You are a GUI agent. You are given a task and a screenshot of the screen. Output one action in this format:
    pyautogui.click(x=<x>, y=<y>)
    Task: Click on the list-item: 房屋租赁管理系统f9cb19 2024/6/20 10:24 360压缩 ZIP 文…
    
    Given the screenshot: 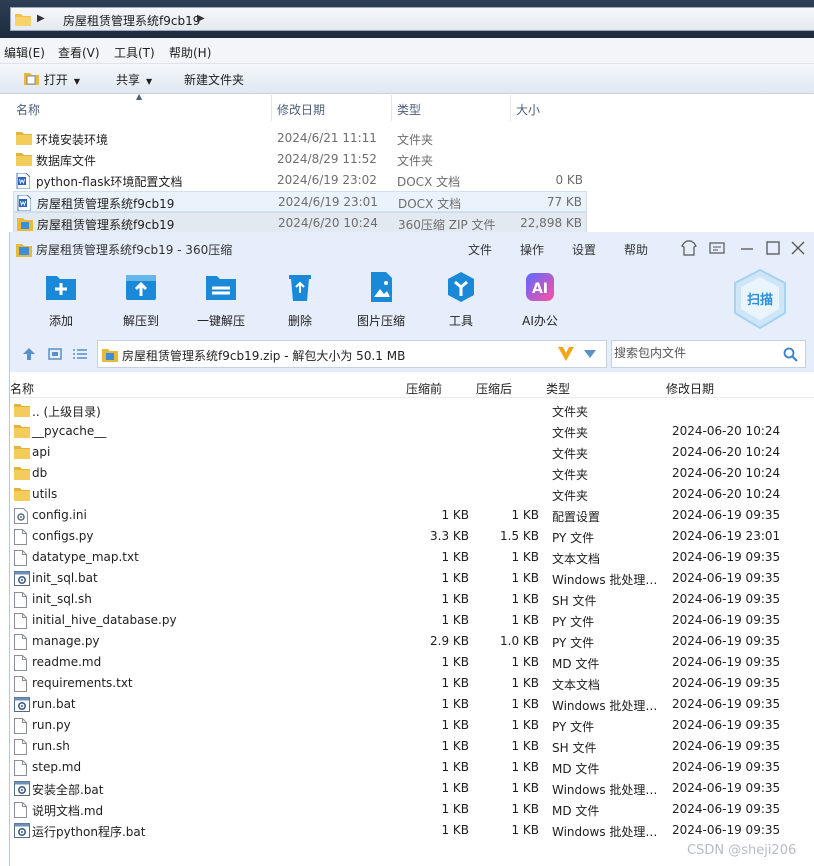 What is the action you would take?
    pyautogui.click(x=300, y=222)
    